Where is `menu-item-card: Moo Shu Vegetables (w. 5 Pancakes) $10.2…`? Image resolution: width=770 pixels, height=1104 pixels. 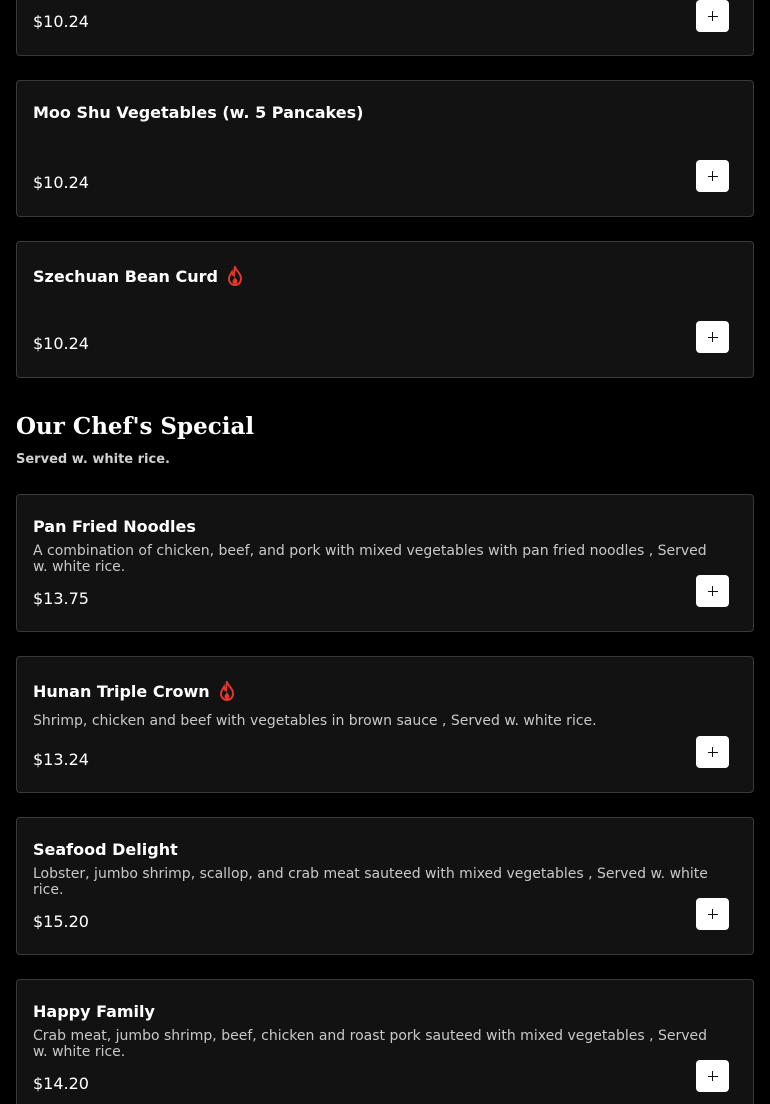
menu-item-card: Moo Shu Vegetables (w. 5 Pancakes) $10.2… is located at coordinates (385, 148).